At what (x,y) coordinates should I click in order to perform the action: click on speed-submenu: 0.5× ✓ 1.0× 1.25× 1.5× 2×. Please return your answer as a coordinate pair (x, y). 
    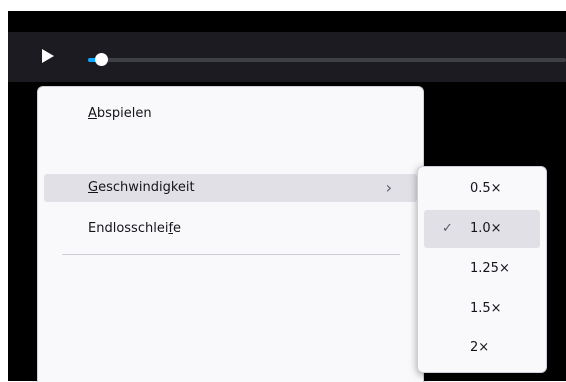
    Looking at the image, I should click on (482, 269).